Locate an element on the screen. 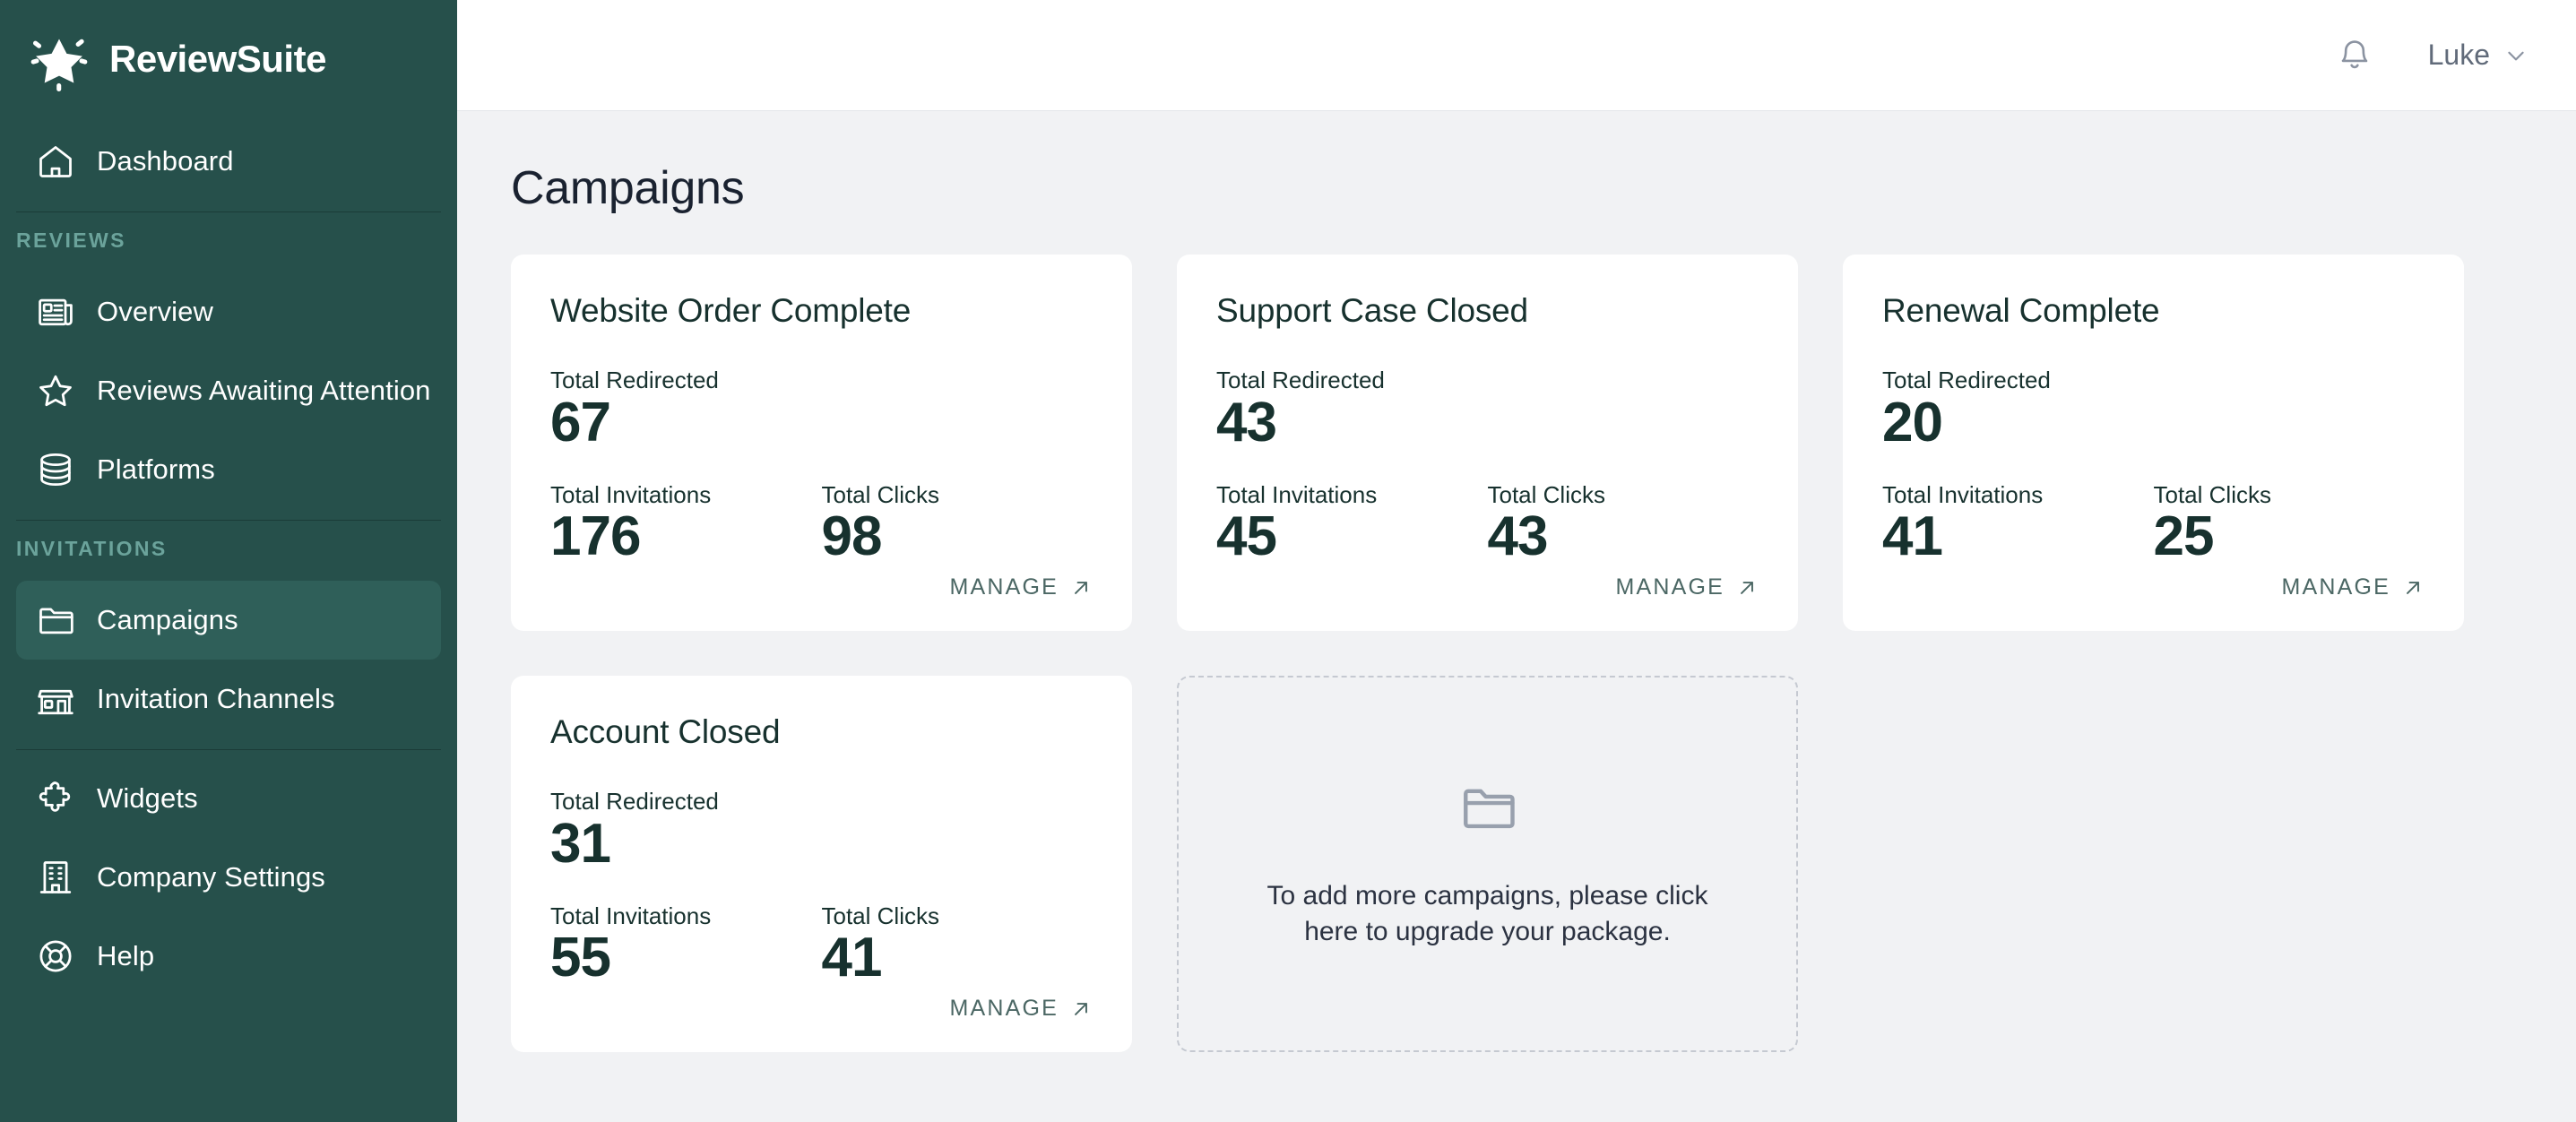 The image size is (2576, 1122). stat-value: 98 is located at coordinates (852, 537).